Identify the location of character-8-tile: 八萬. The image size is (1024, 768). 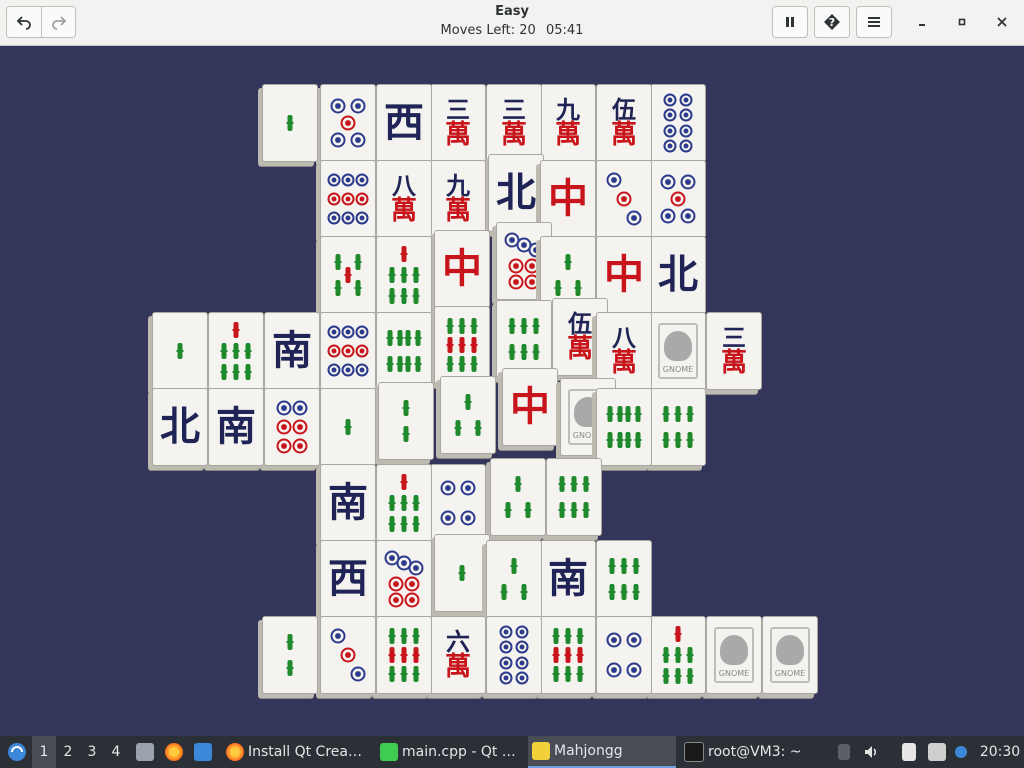
(404, 199).